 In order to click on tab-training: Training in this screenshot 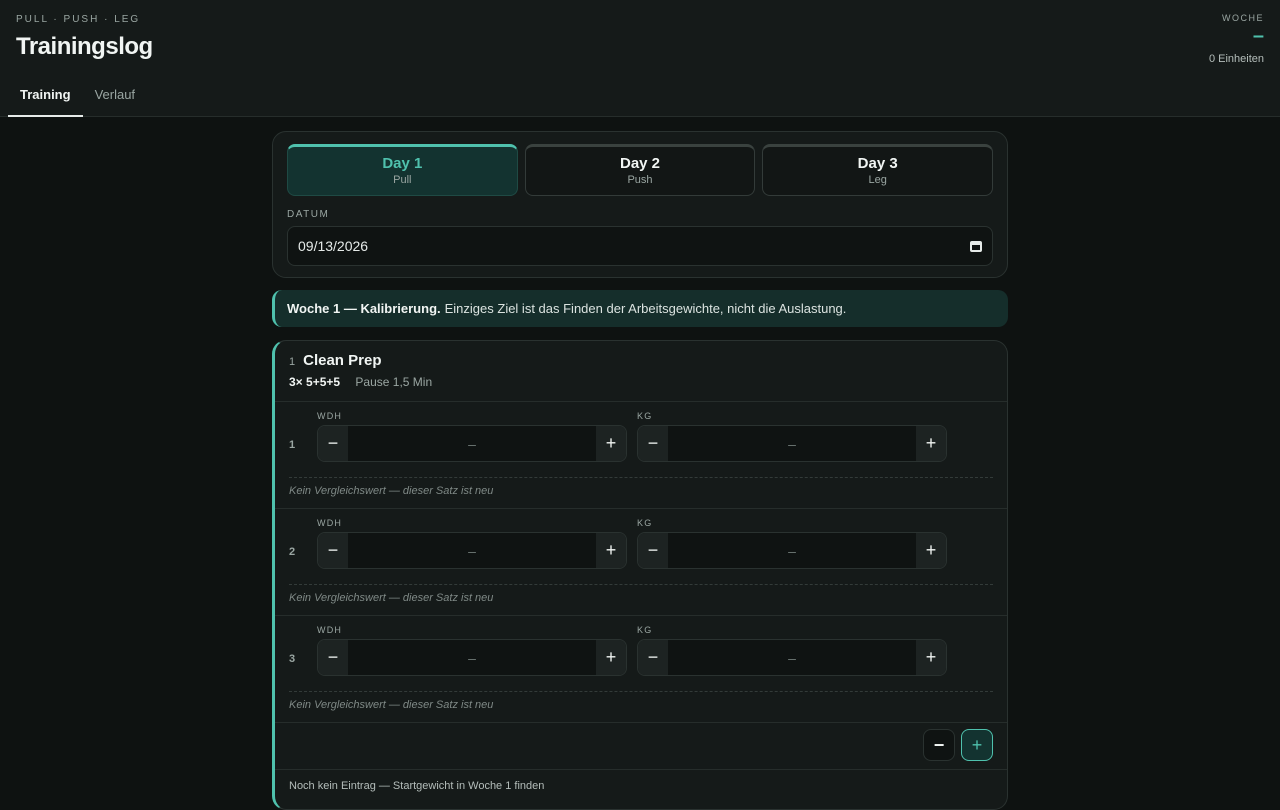, I will do `click(45, 96)`.